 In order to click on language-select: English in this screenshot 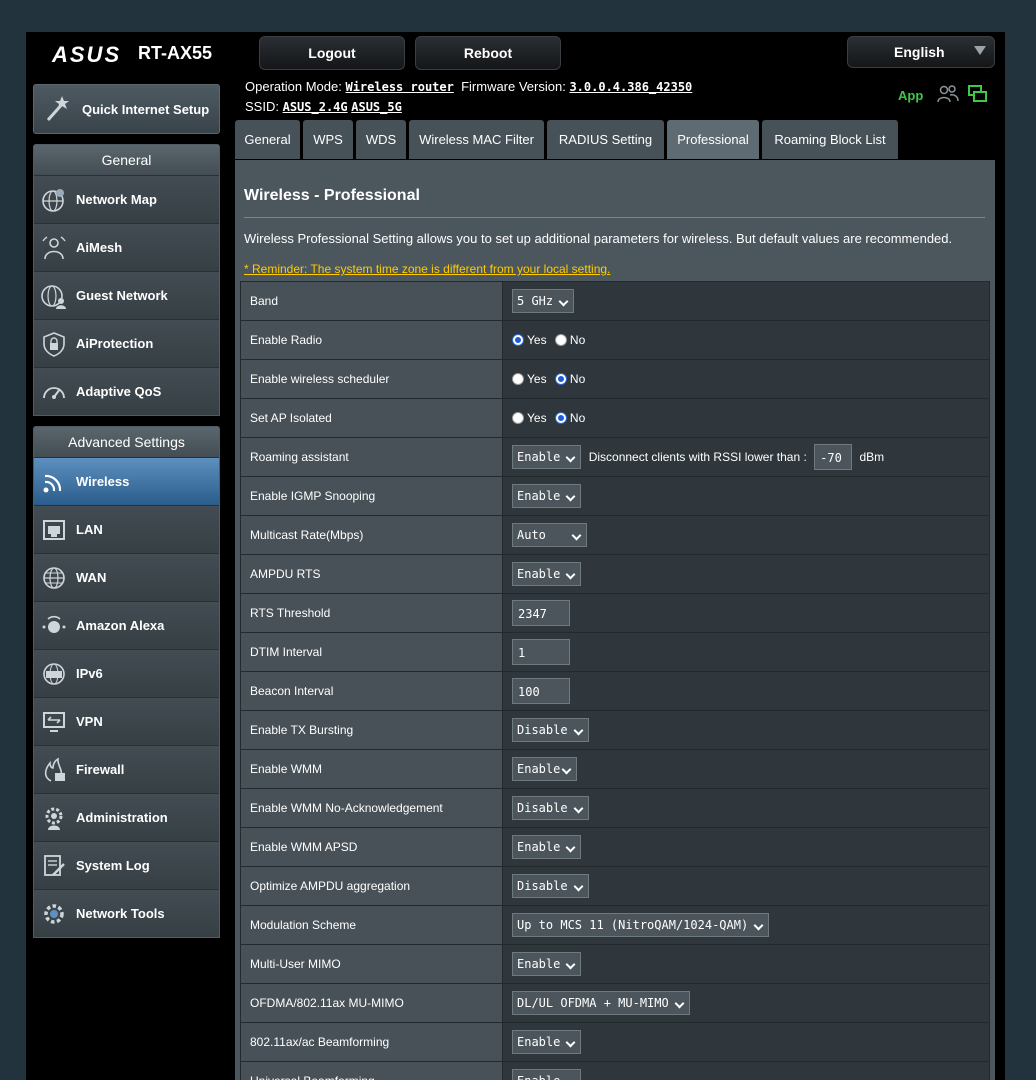, I will do `click(921, 52)`.